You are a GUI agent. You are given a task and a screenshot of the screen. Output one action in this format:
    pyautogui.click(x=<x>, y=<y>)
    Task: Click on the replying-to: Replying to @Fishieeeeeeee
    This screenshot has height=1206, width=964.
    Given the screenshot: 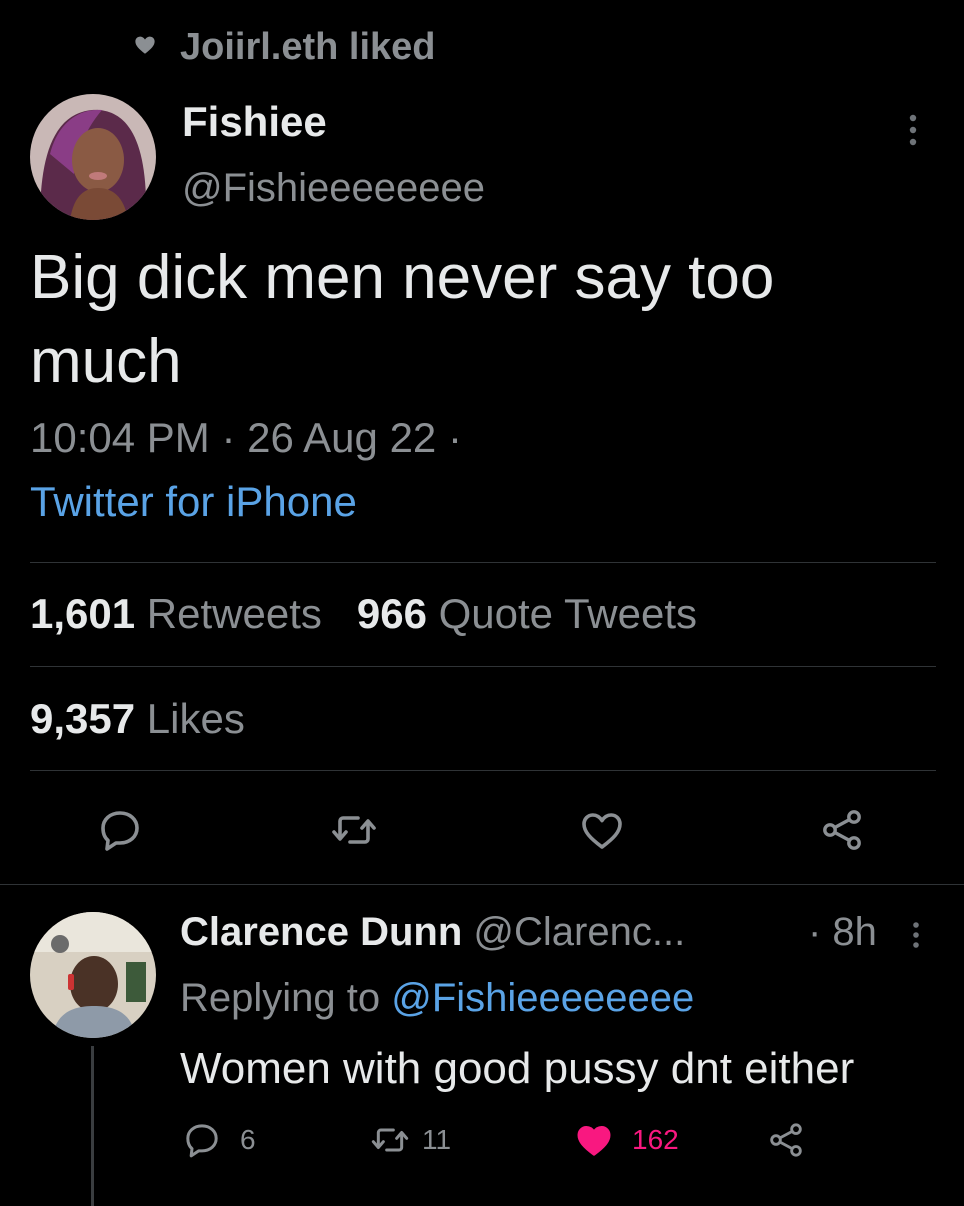 What is the action you would take?
    pyautogui.click(x=437, y=998)
    